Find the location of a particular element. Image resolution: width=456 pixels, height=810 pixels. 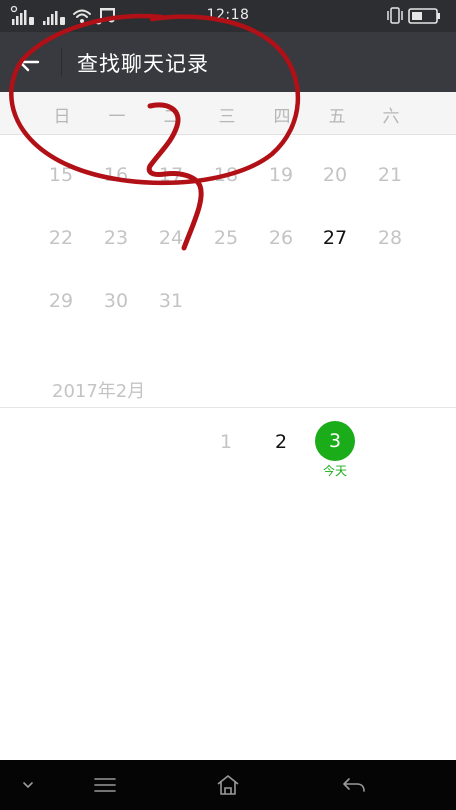

arrow-left-icon is located at coordinates (29, 62).